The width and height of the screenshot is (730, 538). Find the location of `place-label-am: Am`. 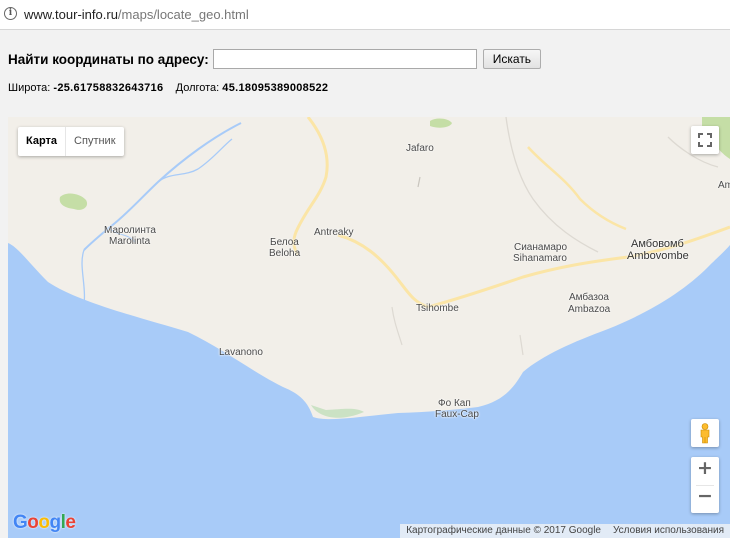

place-label-am: Am is located at coordinates (724, 185).